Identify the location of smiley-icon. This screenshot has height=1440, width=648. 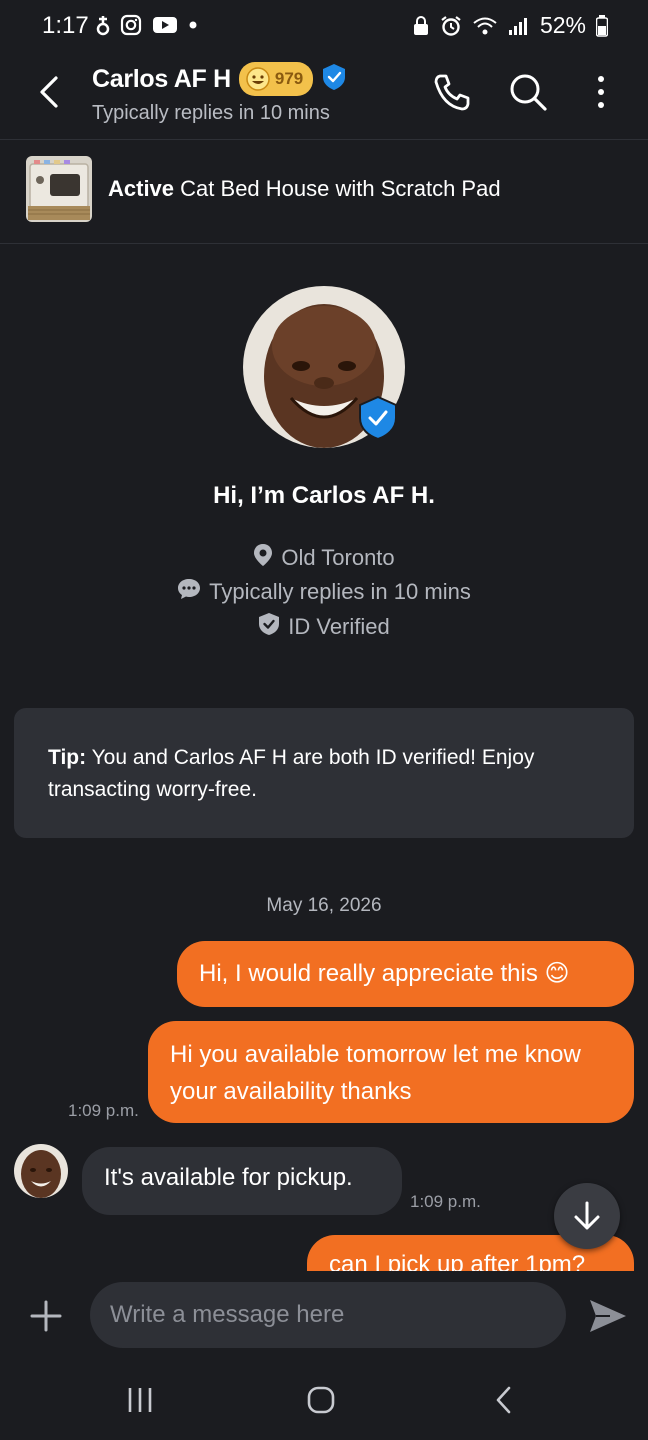
(258, 79).